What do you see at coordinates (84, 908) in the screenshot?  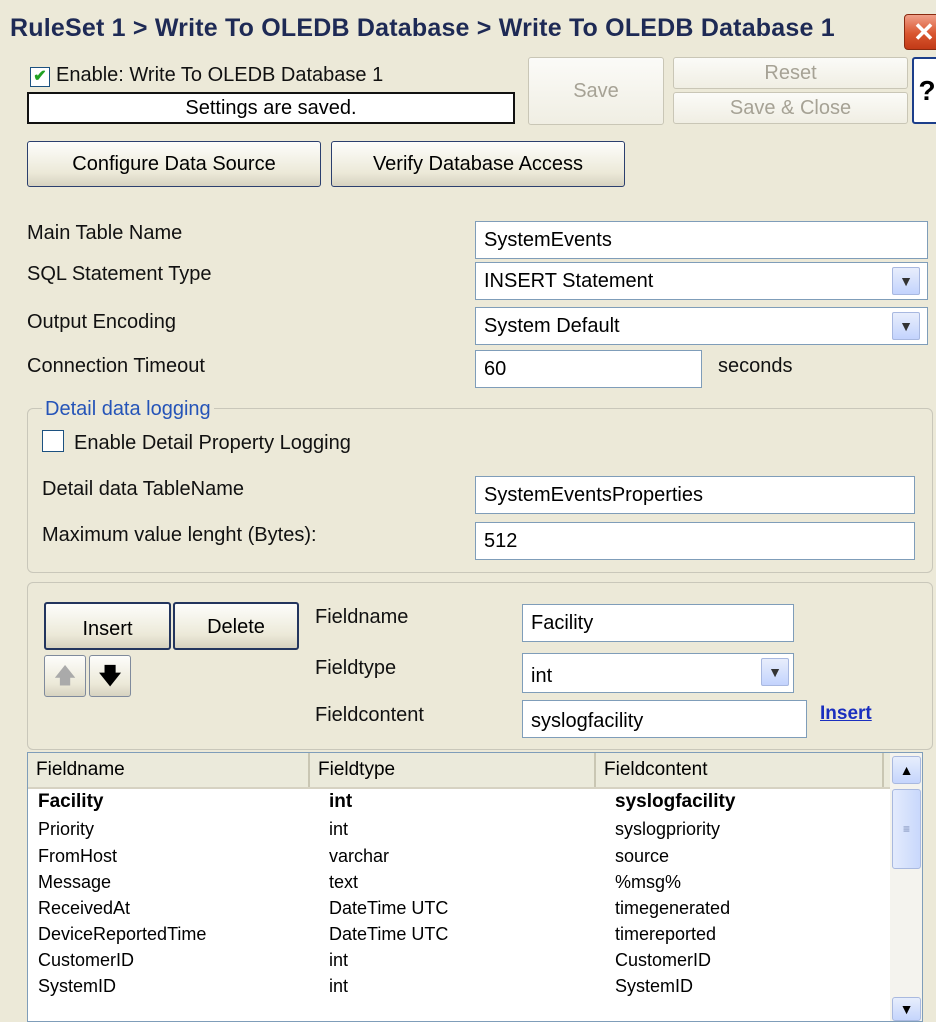 I see `cell-fieldname: ReceivedAt` at bounding box center [84, 908].